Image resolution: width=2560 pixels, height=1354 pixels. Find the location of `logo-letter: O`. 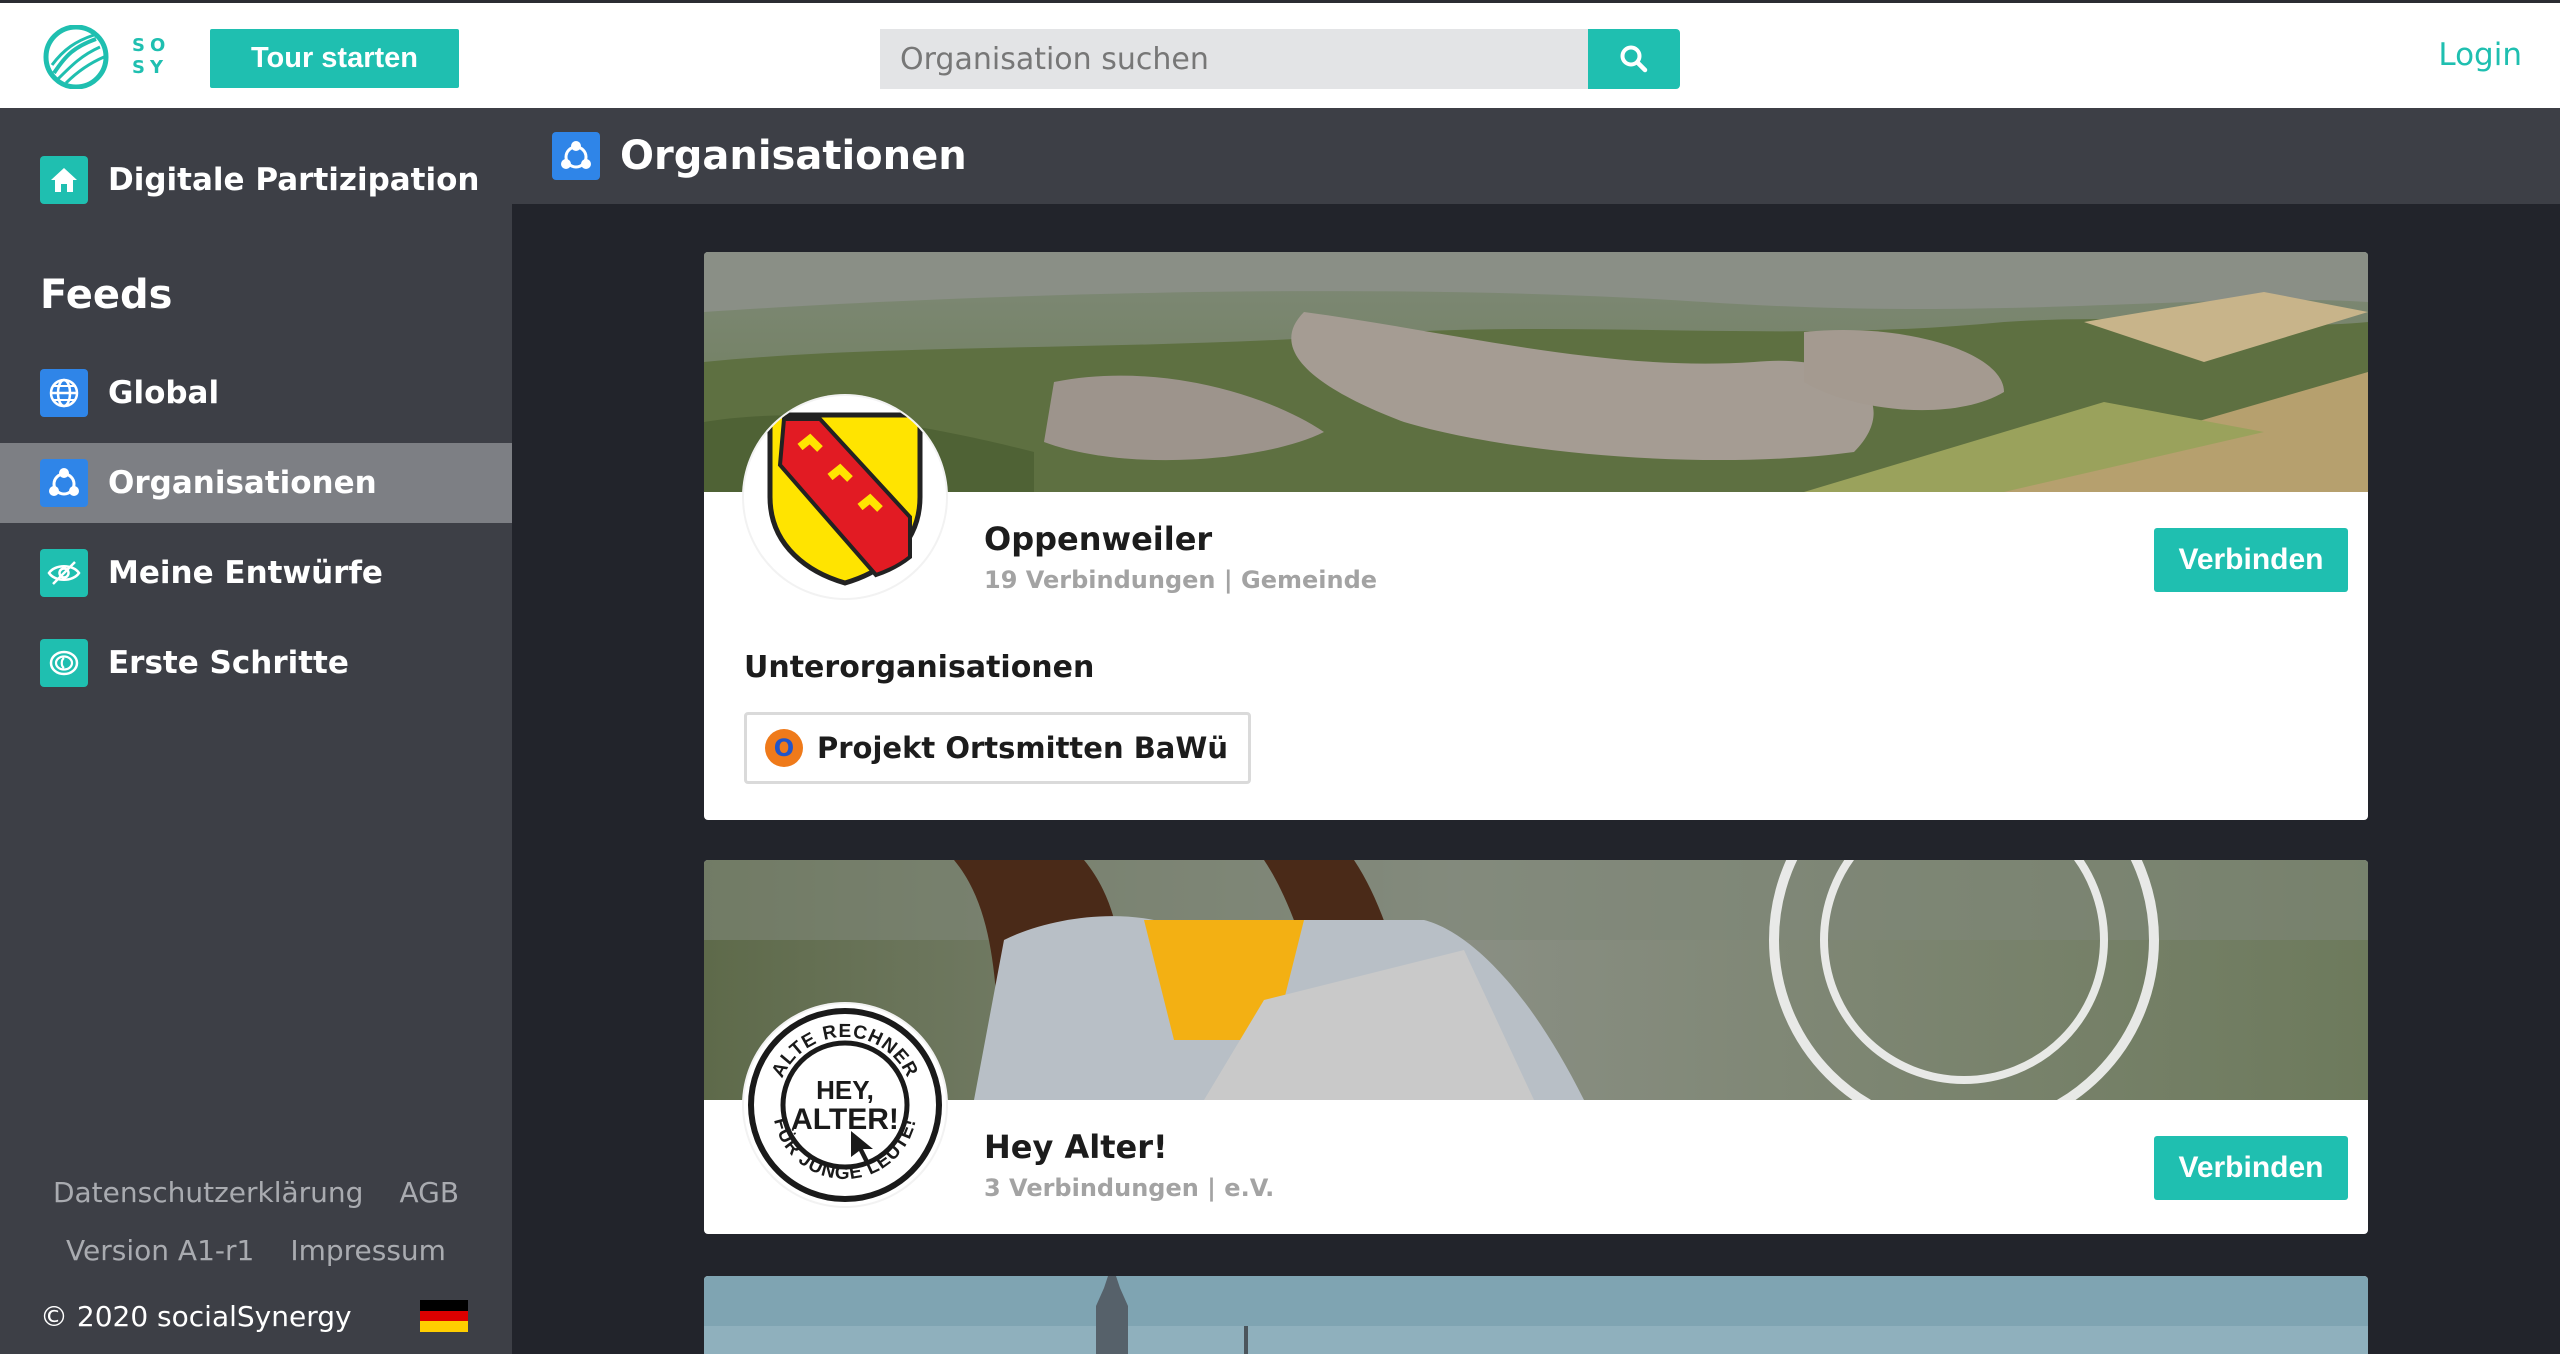

logo-letter: O is located at coordinates (158, 45).